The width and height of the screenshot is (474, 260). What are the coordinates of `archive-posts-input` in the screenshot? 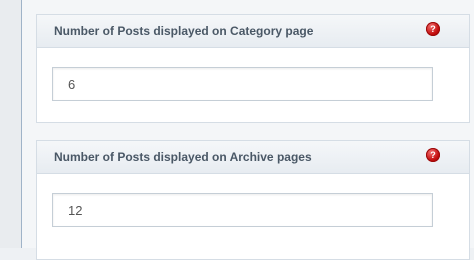 It's located at (242, 210).